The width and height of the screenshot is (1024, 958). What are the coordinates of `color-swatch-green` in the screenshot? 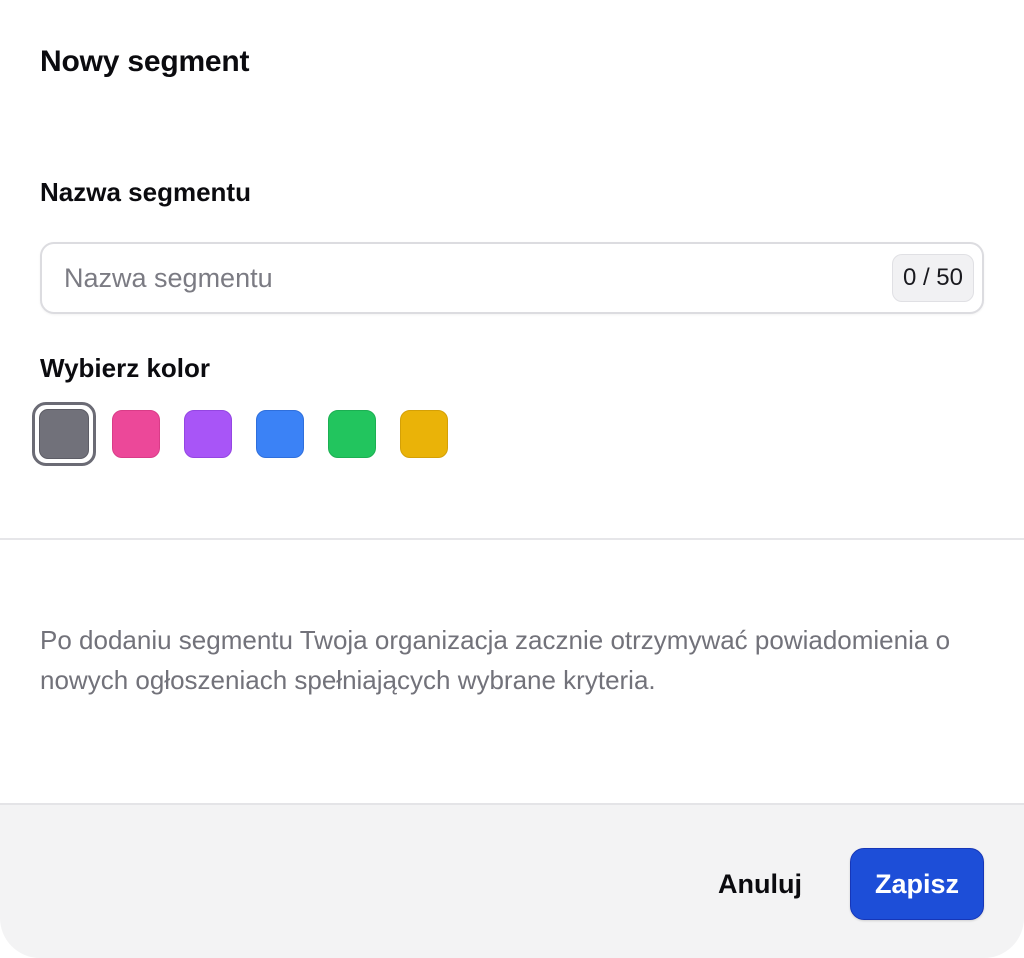 It's located at (352, 434).